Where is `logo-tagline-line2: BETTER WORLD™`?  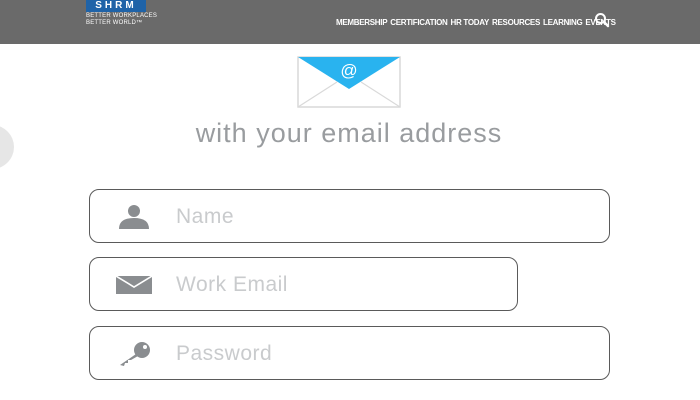 logo-tagline-line2: BETTER WORLD™ is located at coordinates (114, 23).